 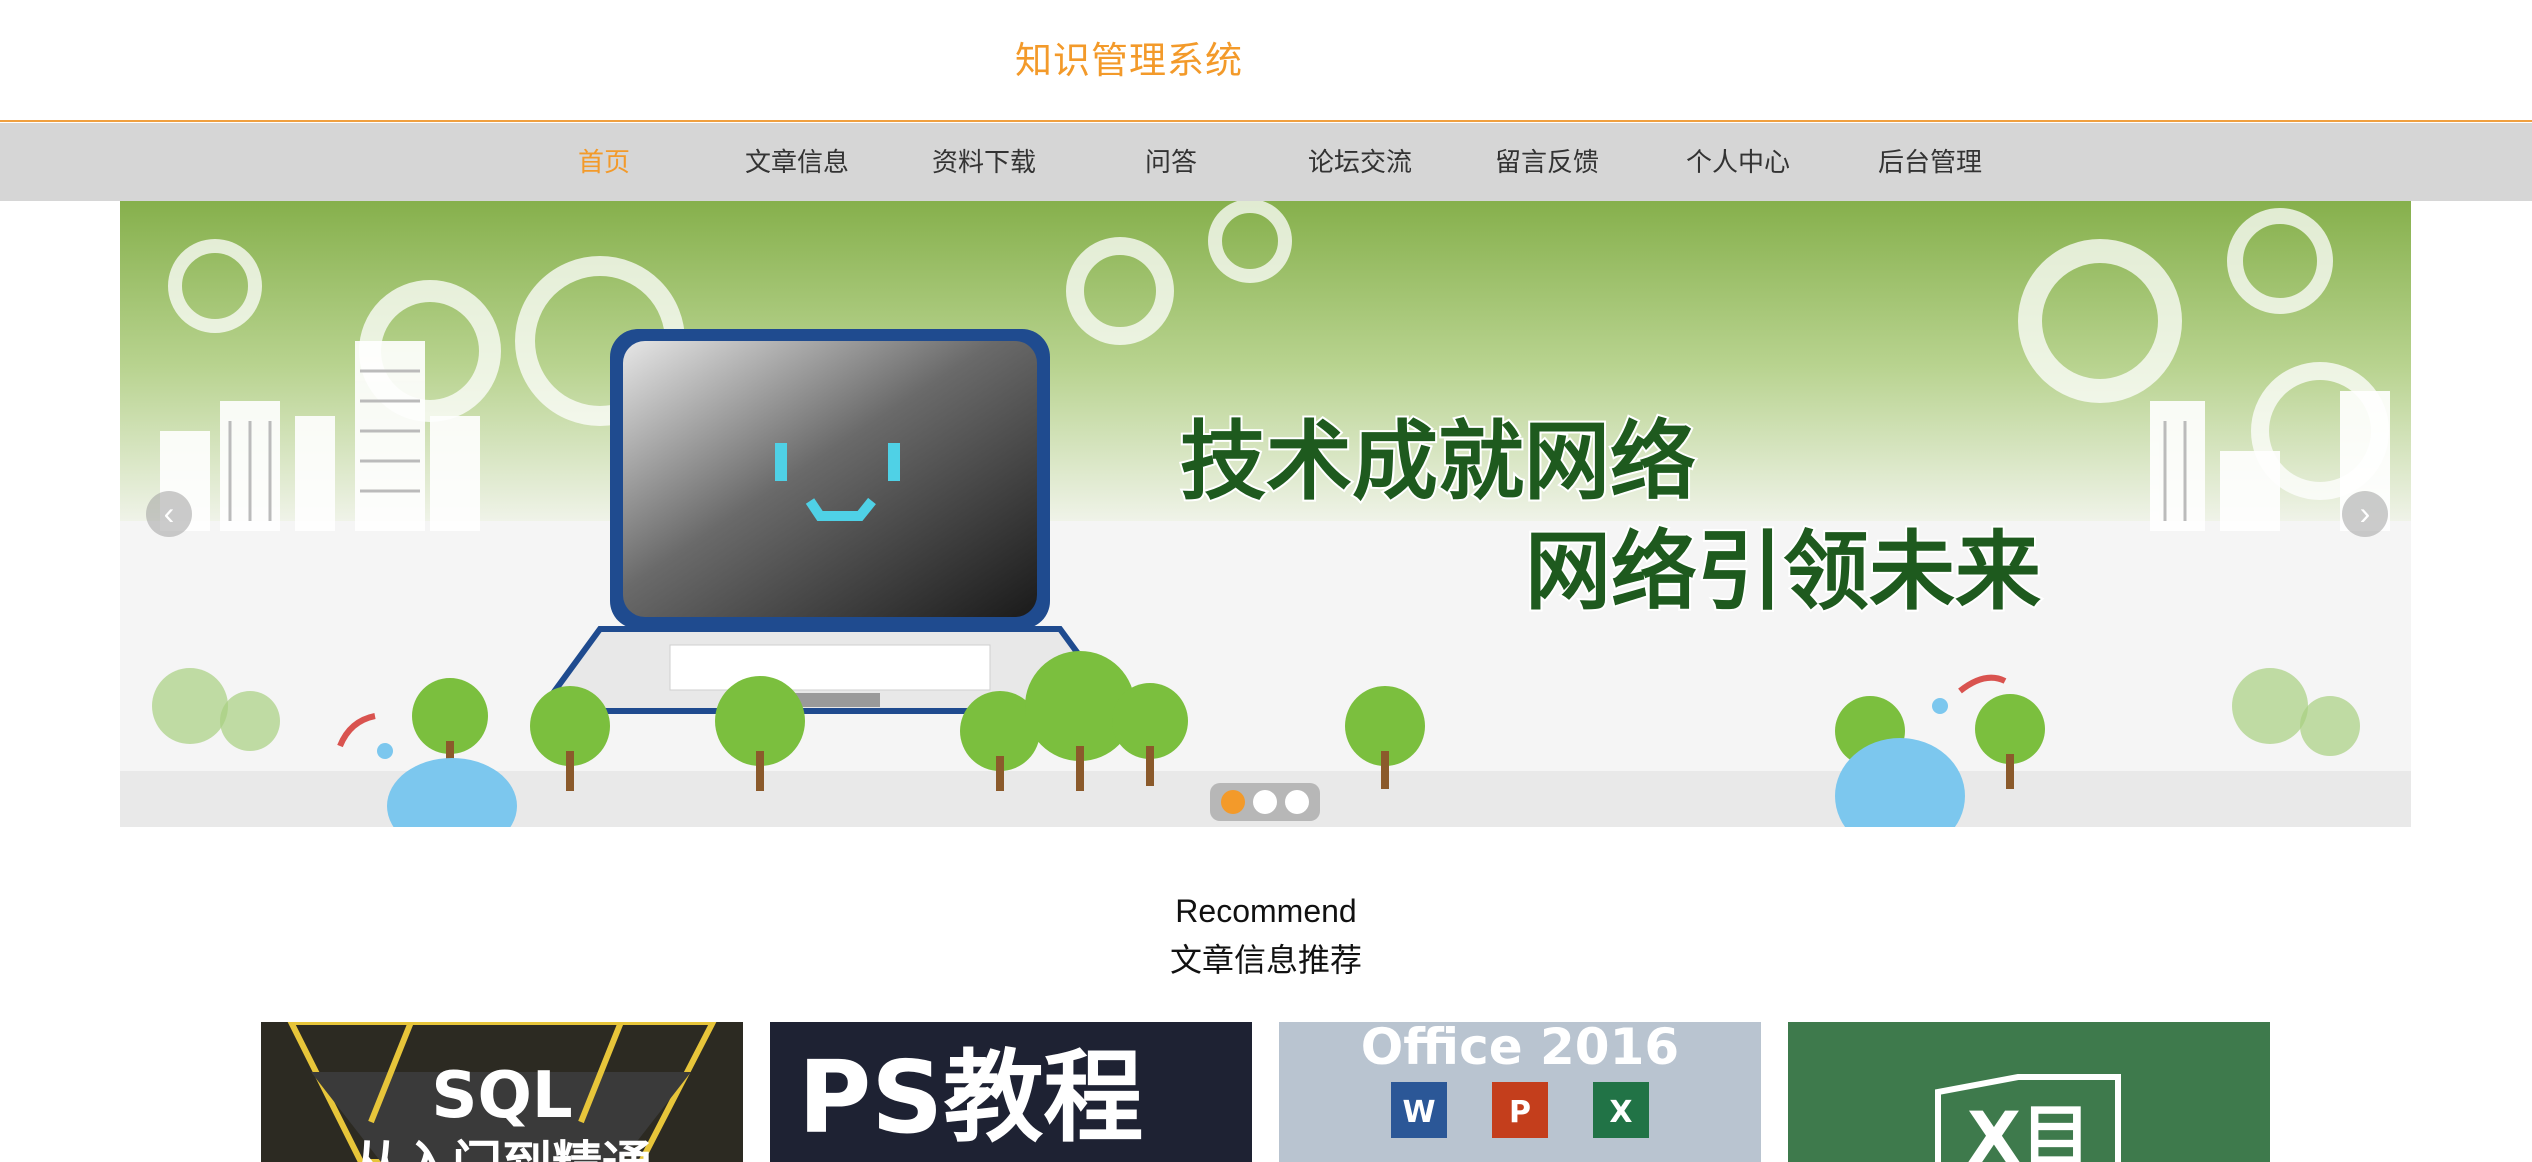 I want to click on recommend-card-sql: SQL 从入门到精通, so click(x=502, y=1092).